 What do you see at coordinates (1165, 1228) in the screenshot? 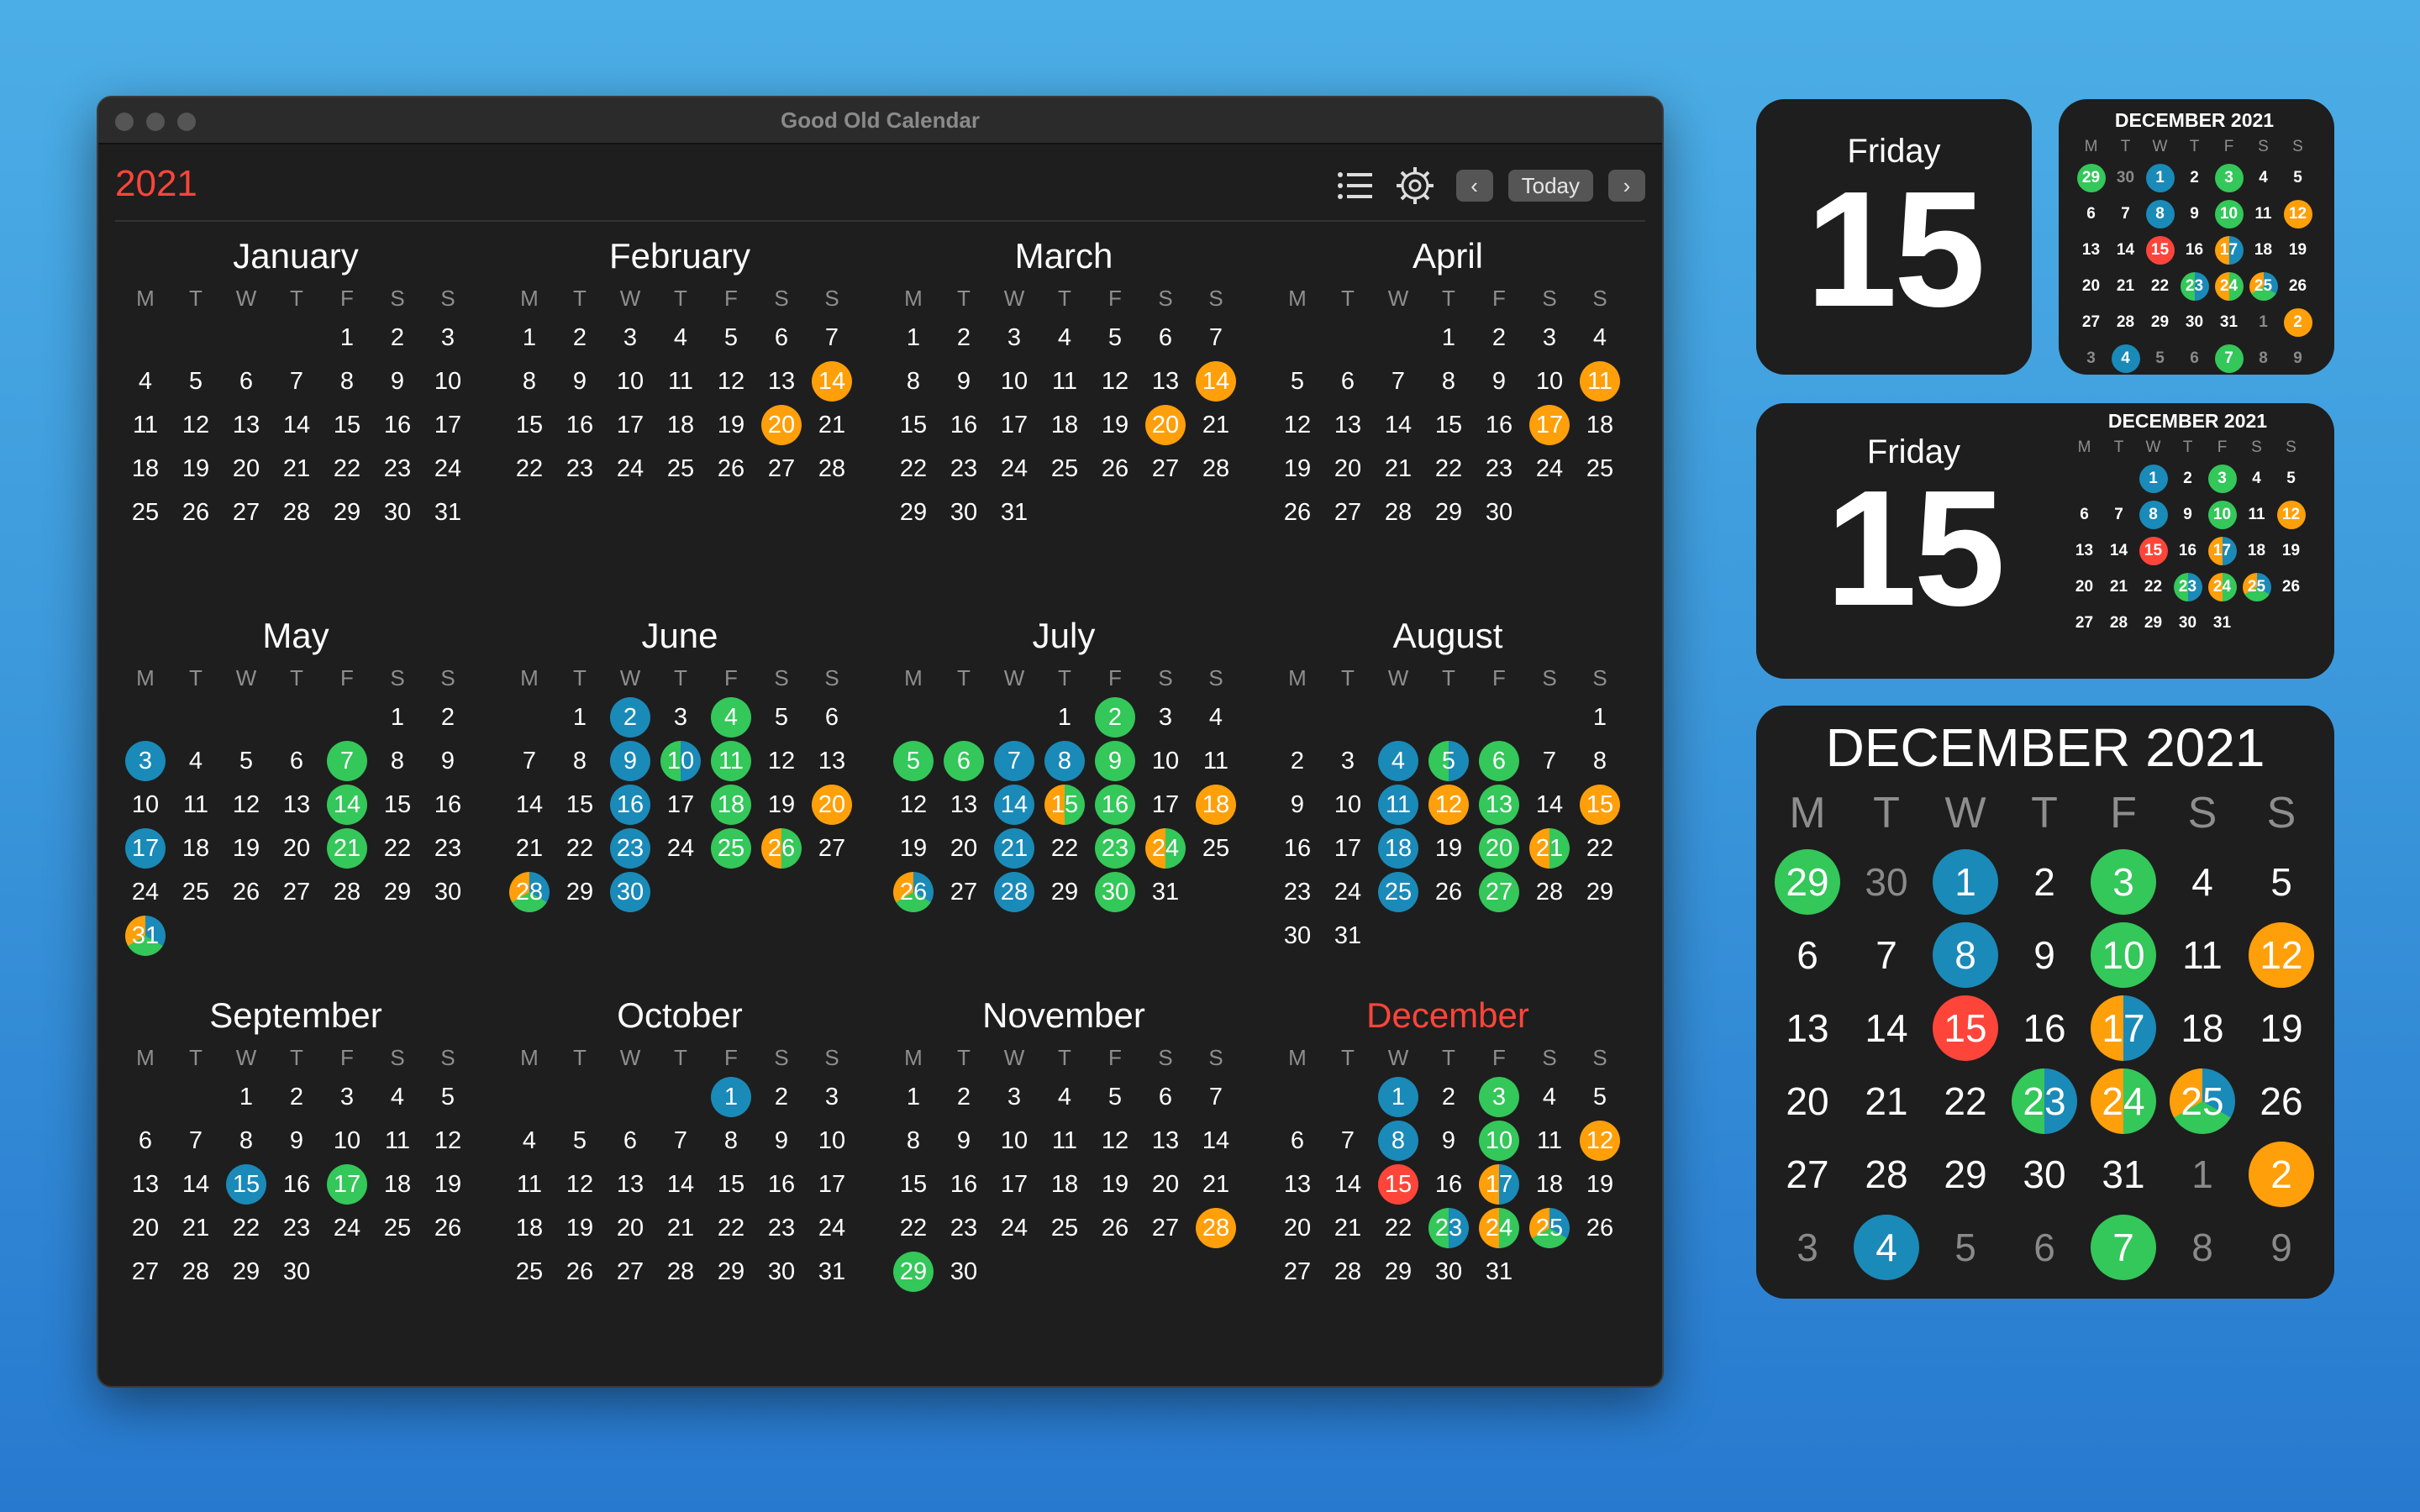
I see `day-cell: 27` at bounding box center [1165, 1228].